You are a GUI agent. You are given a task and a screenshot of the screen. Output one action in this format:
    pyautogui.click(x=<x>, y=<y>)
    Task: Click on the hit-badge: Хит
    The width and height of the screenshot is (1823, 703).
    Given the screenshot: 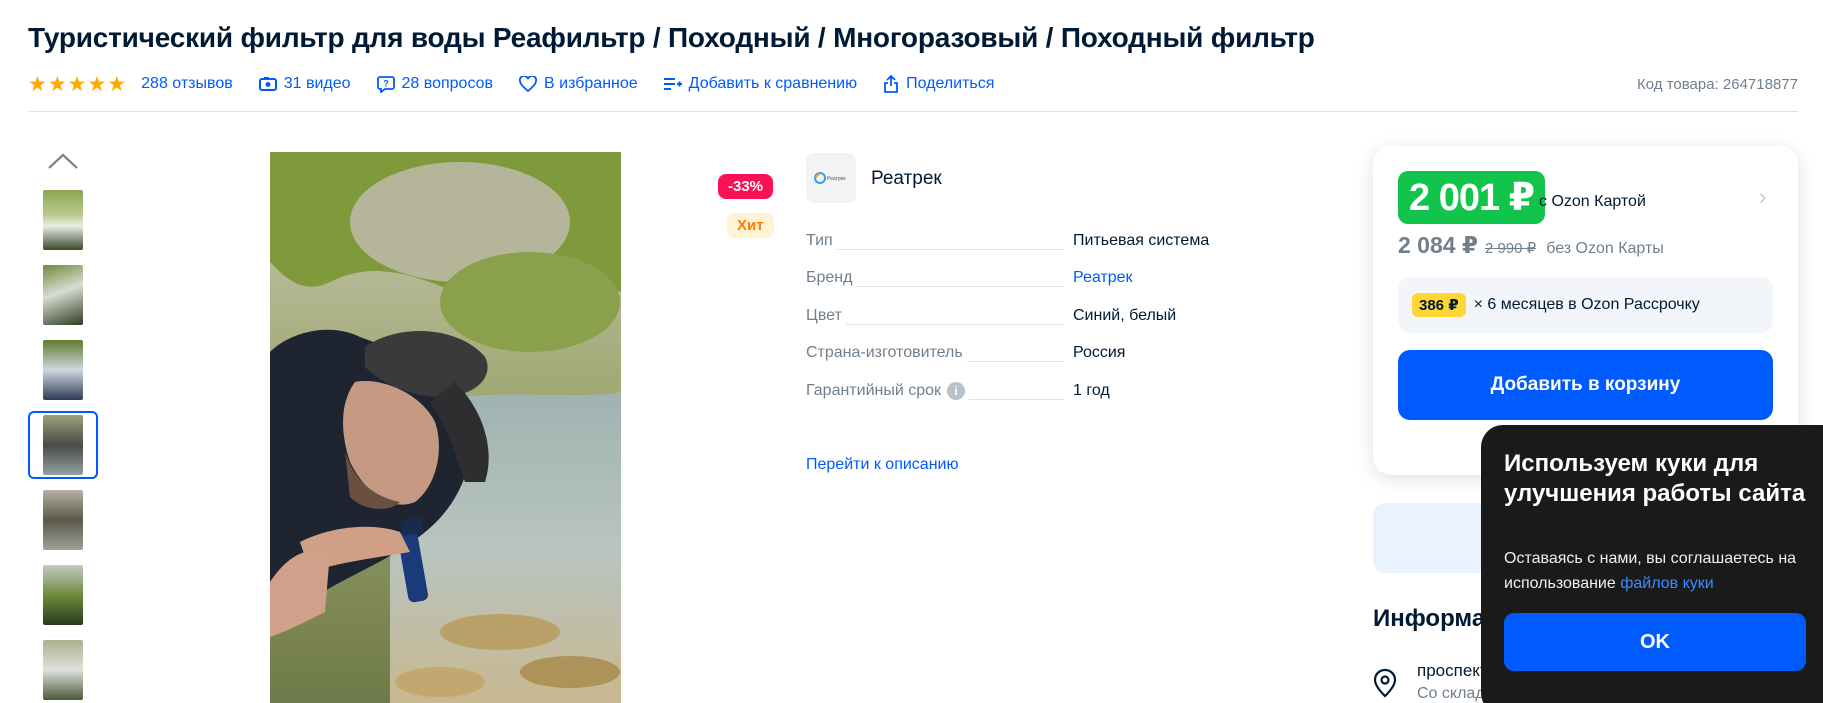 What is the action you would take?
    pyautogui.click(x=750, y=225)
    